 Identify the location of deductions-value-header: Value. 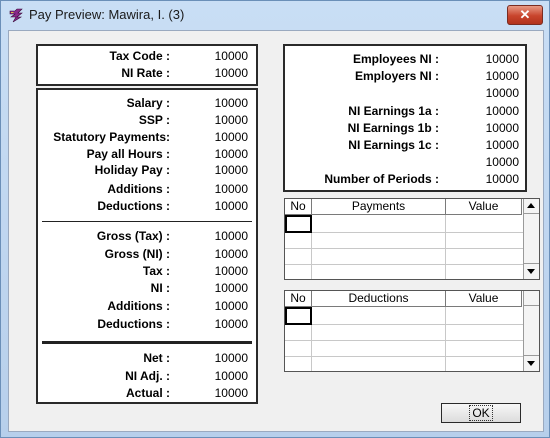
(484, 299).